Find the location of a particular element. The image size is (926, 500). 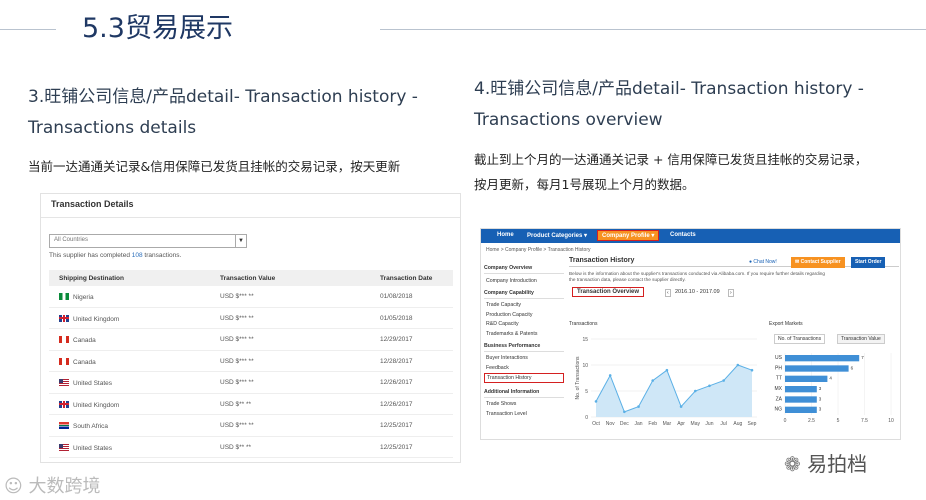

header-rule-left is located at coordinates (28, 29).